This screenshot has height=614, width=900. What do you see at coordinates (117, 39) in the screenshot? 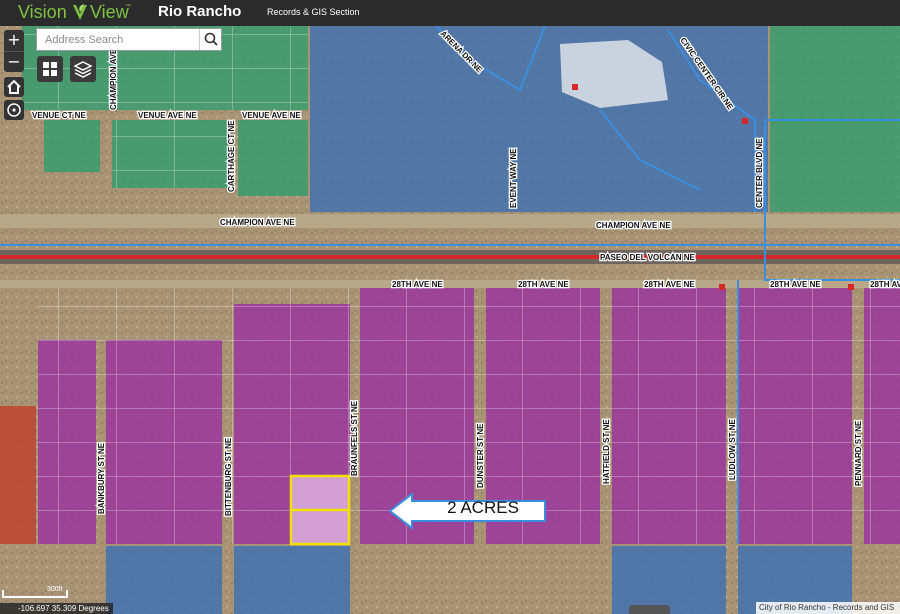
I see `search-input` at bounding box center [117, 39].